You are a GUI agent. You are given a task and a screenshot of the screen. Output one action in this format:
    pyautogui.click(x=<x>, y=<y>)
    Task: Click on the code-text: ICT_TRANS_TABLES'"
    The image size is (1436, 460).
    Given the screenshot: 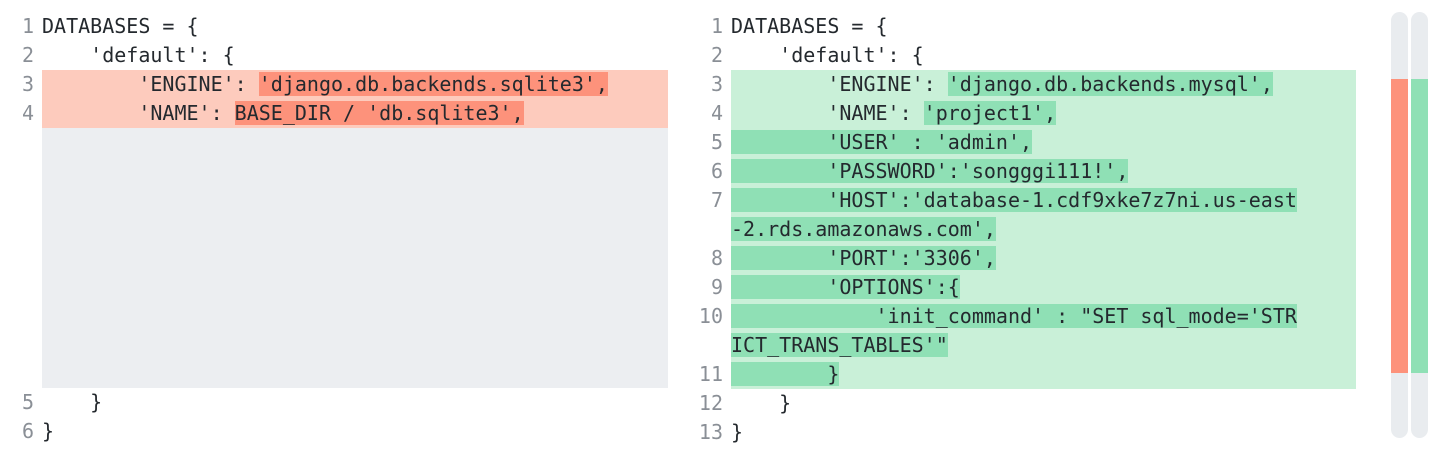 What is the action you would take?
    pyautogui.click(x=1043, y=345)
    